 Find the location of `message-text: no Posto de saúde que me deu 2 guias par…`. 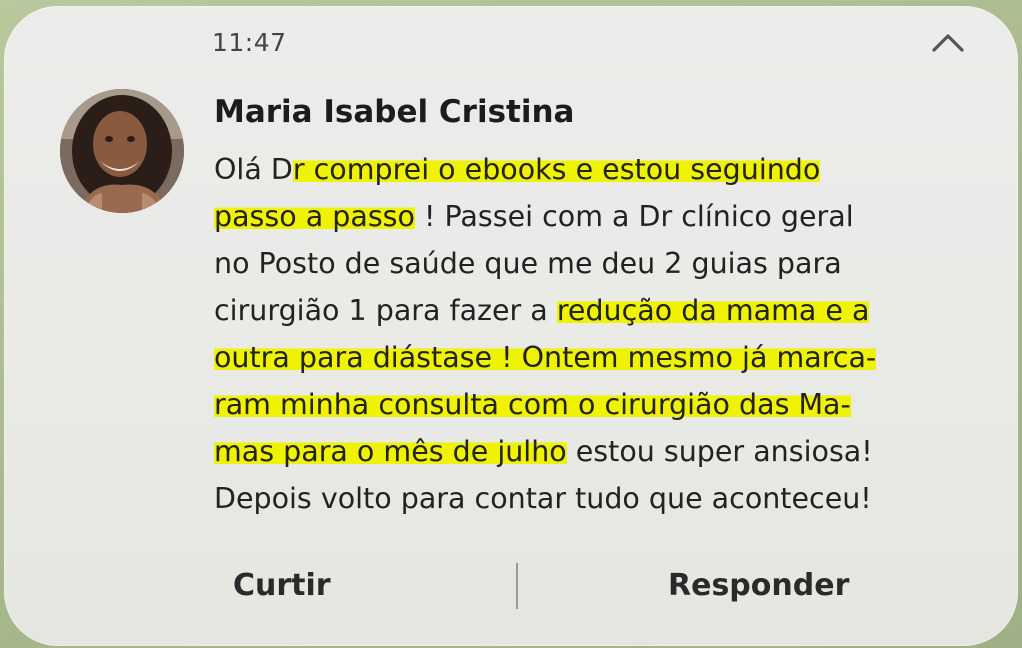

message-text: no Posto de saúde que me deu 2 guias par… is located at coordinates (528, 263).